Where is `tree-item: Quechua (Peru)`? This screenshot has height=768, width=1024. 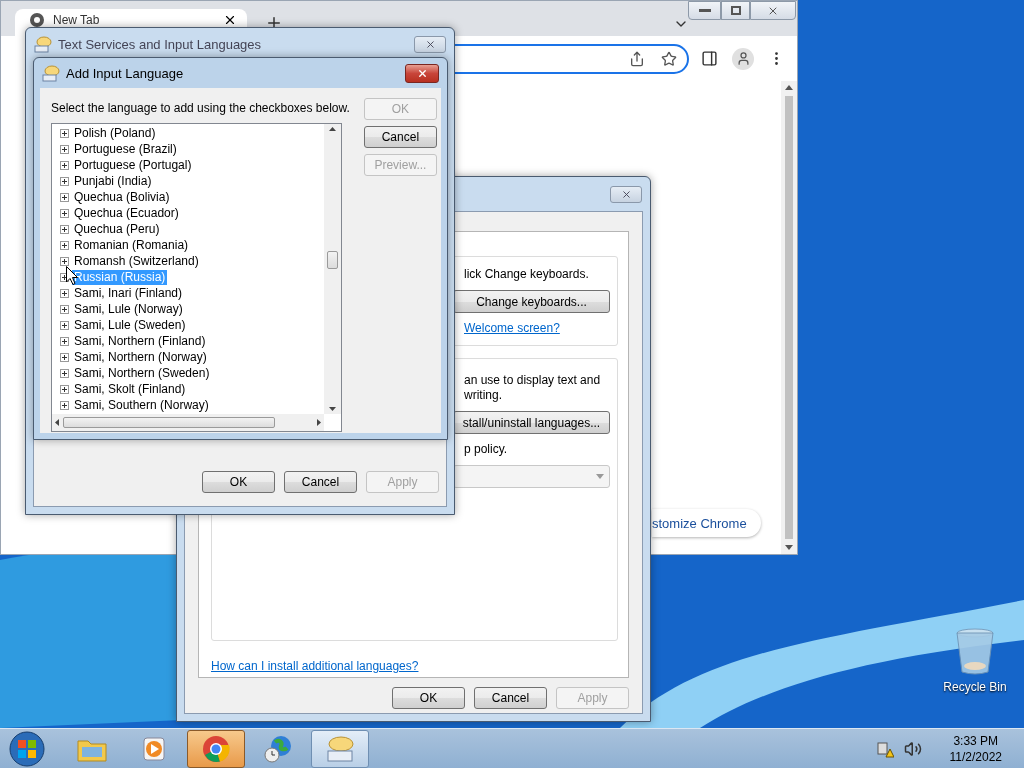
tree-item: Quechua (Peru) is located at coordinates (117, 229).